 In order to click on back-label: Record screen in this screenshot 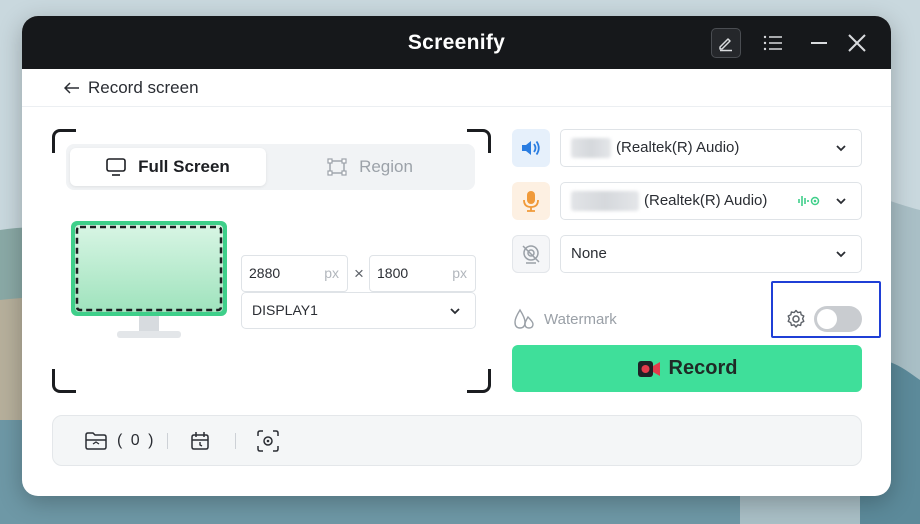, I will do `click(143, 87)`.